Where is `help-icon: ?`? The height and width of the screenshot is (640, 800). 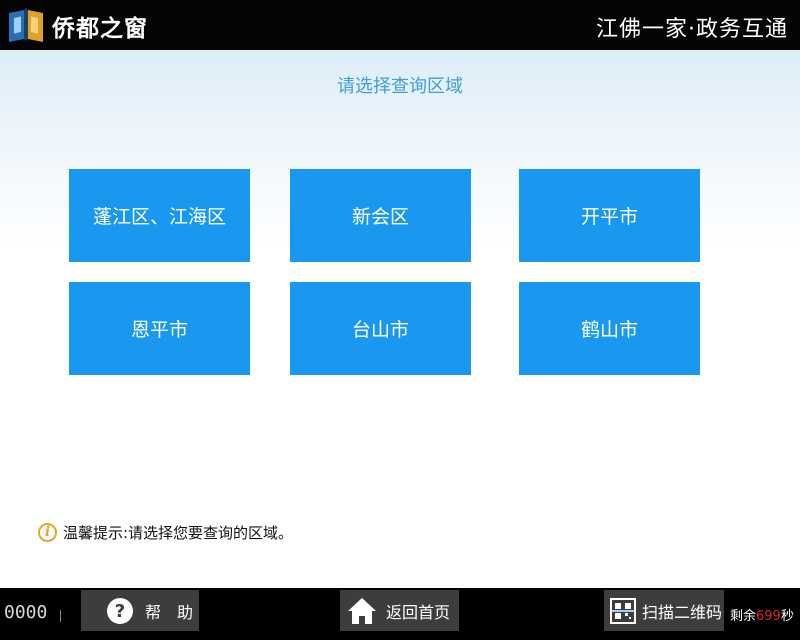 help-icon: ? is located at coordinates (120, 610).